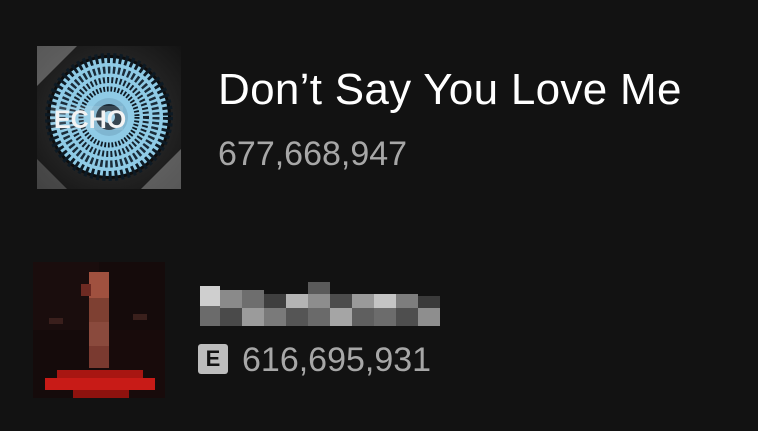  I want to click on pixelated-title, so click(320, 304).